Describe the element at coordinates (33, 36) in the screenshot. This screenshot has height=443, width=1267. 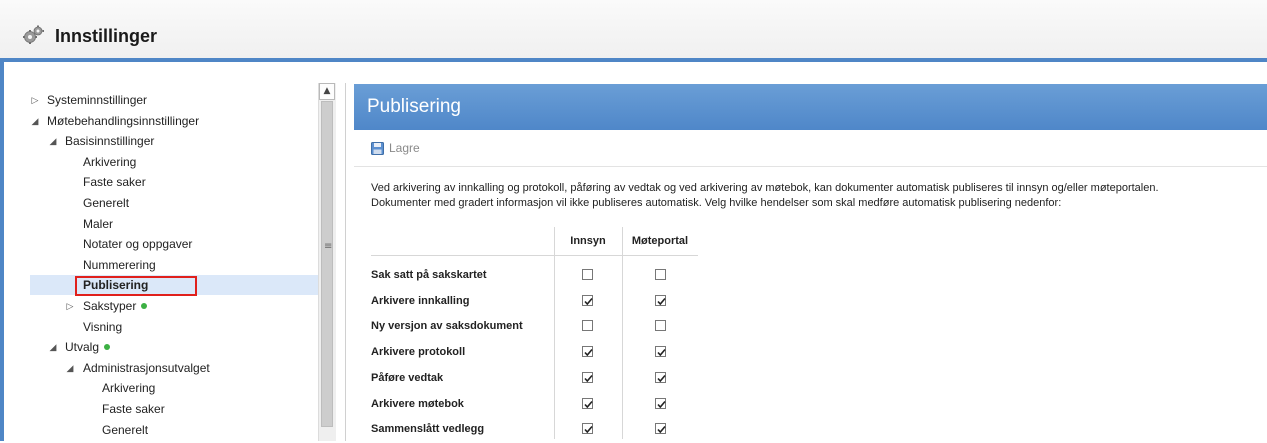
I see `gears-icon` at that location.